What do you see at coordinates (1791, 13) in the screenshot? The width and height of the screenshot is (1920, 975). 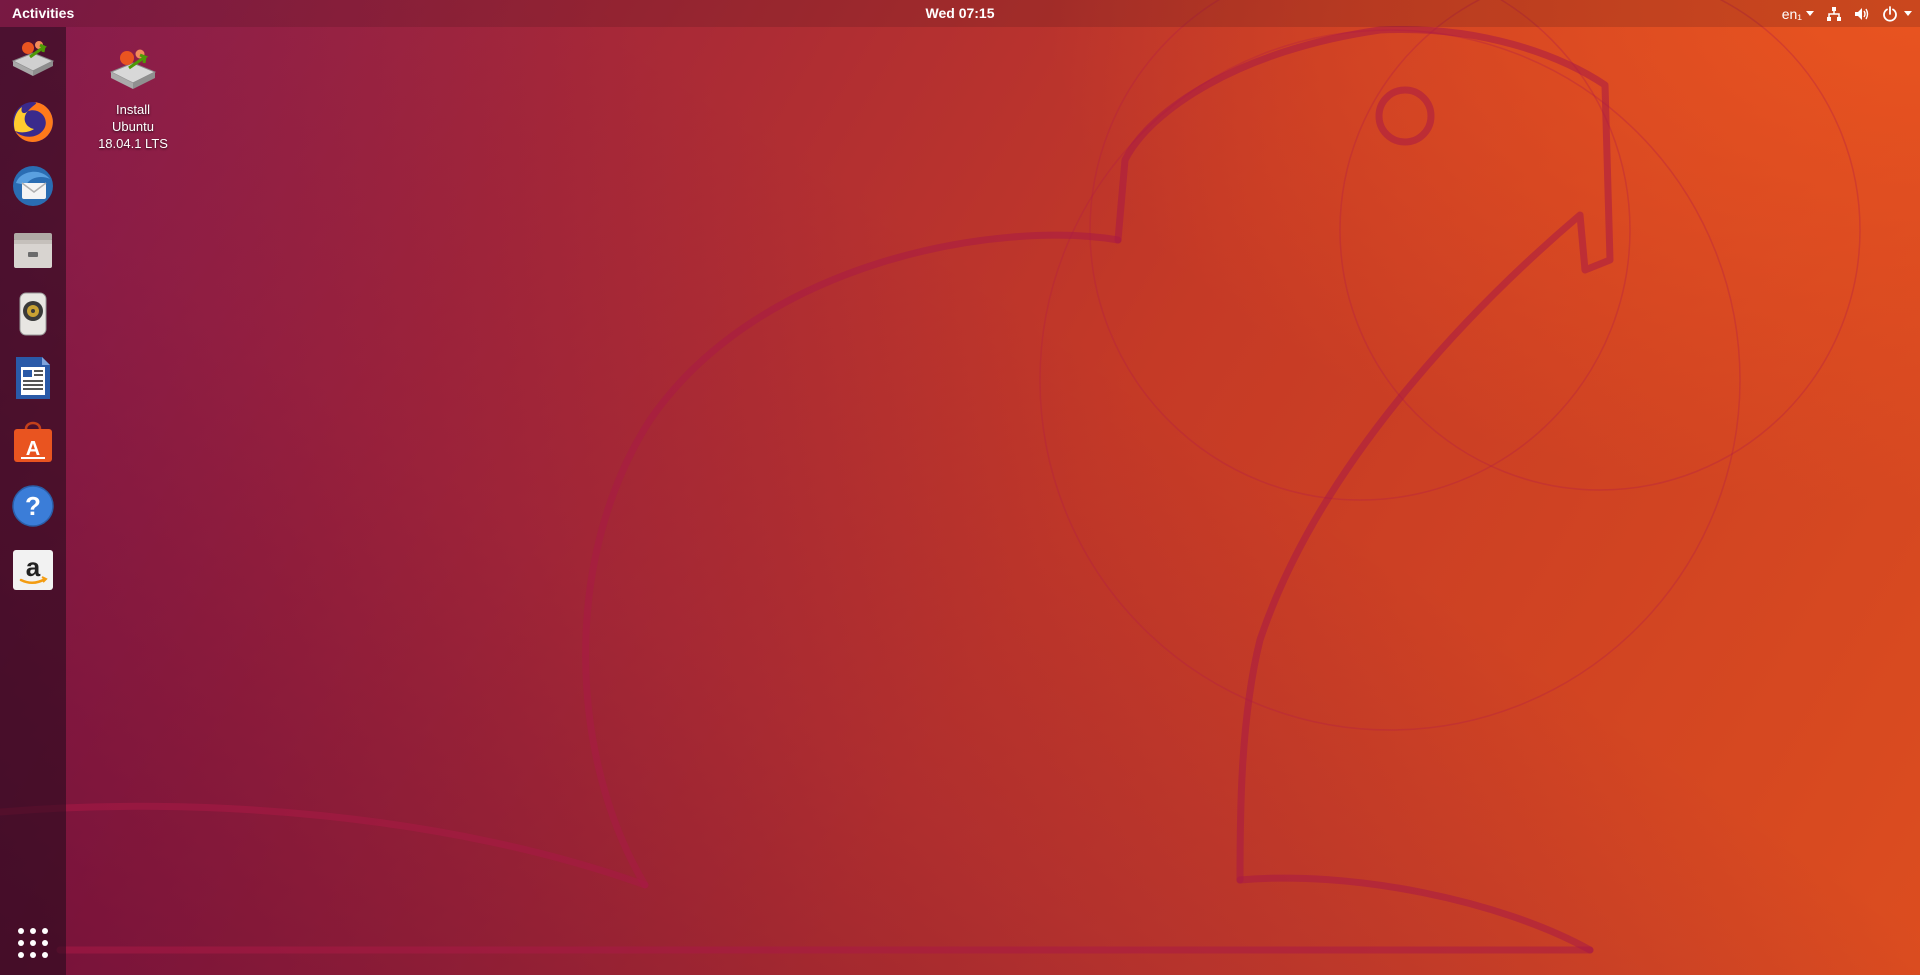 I see `language-label: en₁` at bounding box center [1791, 13].